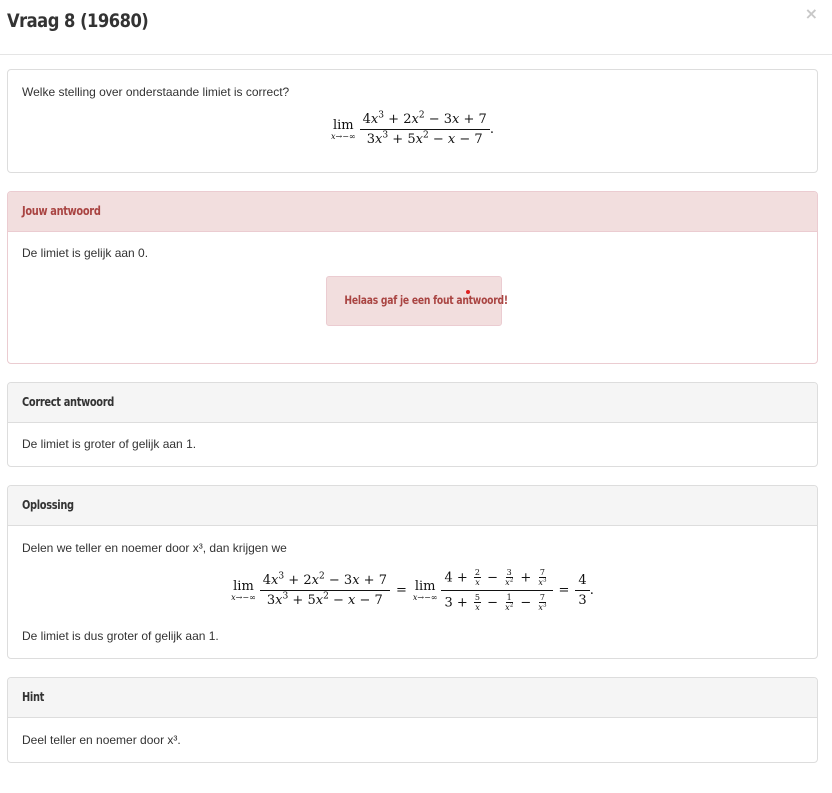 Image resolution: width=832 pixels, height=793 pixels. Describe the element at coordinates (412, 212) in the screenshot. I see `your-answer-heading: Jouw antwoord` at that location.